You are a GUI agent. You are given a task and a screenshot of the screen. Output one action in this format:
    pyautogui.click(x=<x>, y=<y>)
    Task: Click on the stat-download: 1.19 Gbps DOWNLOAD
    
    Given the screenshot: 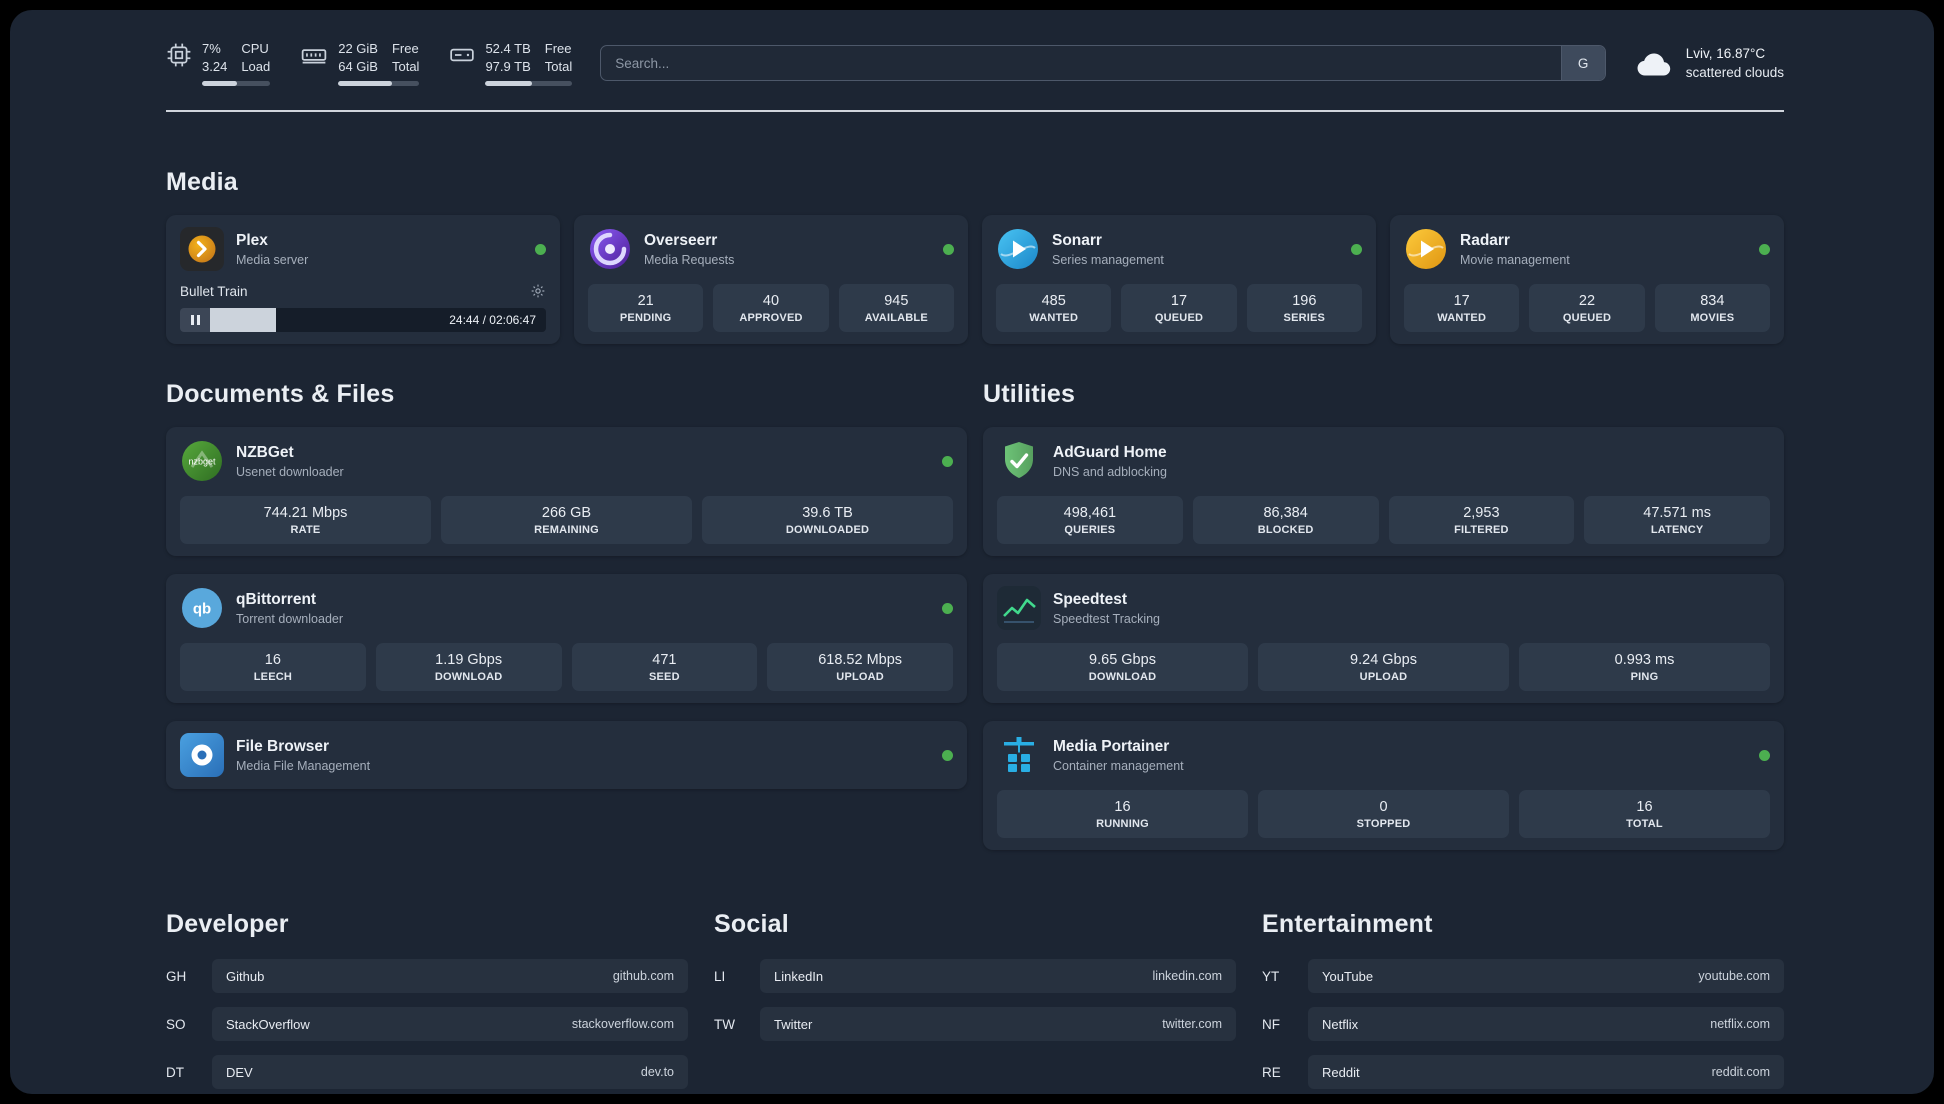 What is the action you would take?
    pyautogui.click(x=468, y=667)
    